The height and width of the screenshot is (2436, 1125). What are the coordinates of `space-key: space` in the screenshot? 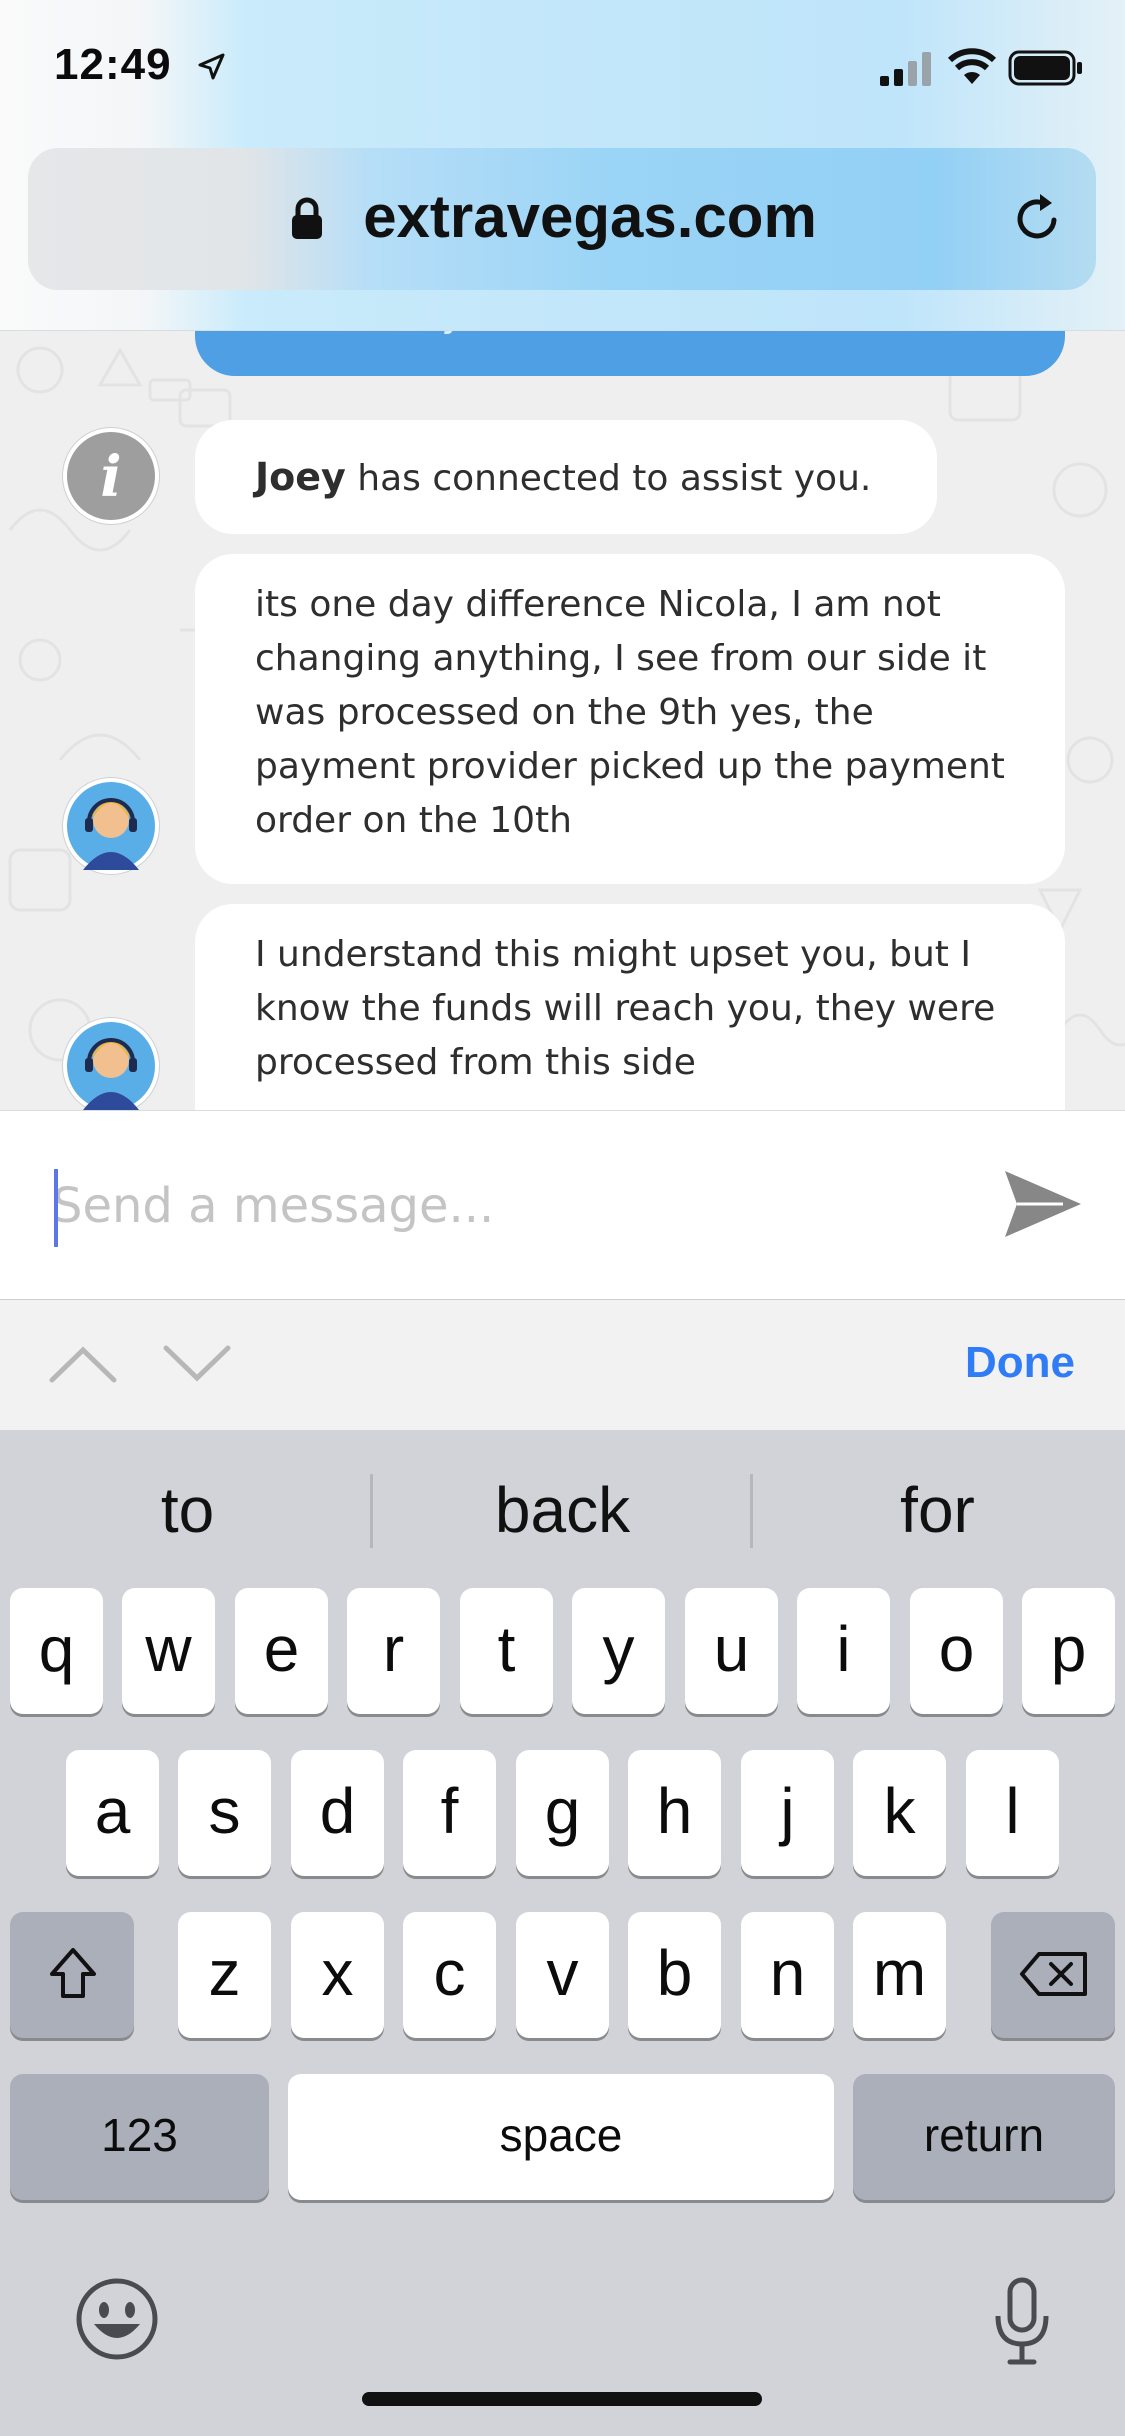 It's located at (561, 2137).